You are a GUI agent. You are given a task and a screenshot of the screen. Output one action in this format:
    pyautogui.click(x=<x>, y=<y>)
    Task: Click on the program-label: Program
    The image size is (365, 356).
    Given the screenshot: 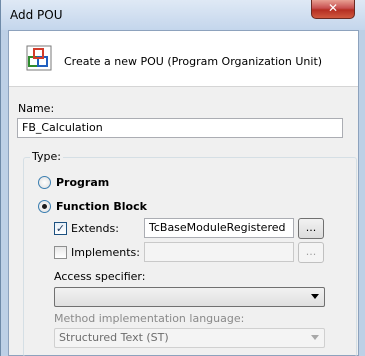 What is the action you would take?
    pyautogui.click(x=82, y=182)
    